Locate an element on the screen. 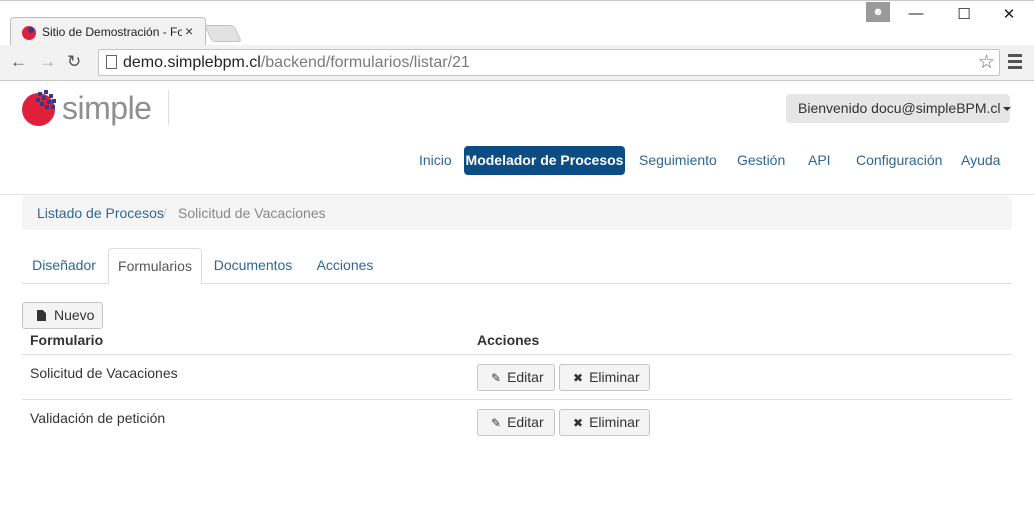  tab-disenador: Diseñador is located at coordinates (64, 266).